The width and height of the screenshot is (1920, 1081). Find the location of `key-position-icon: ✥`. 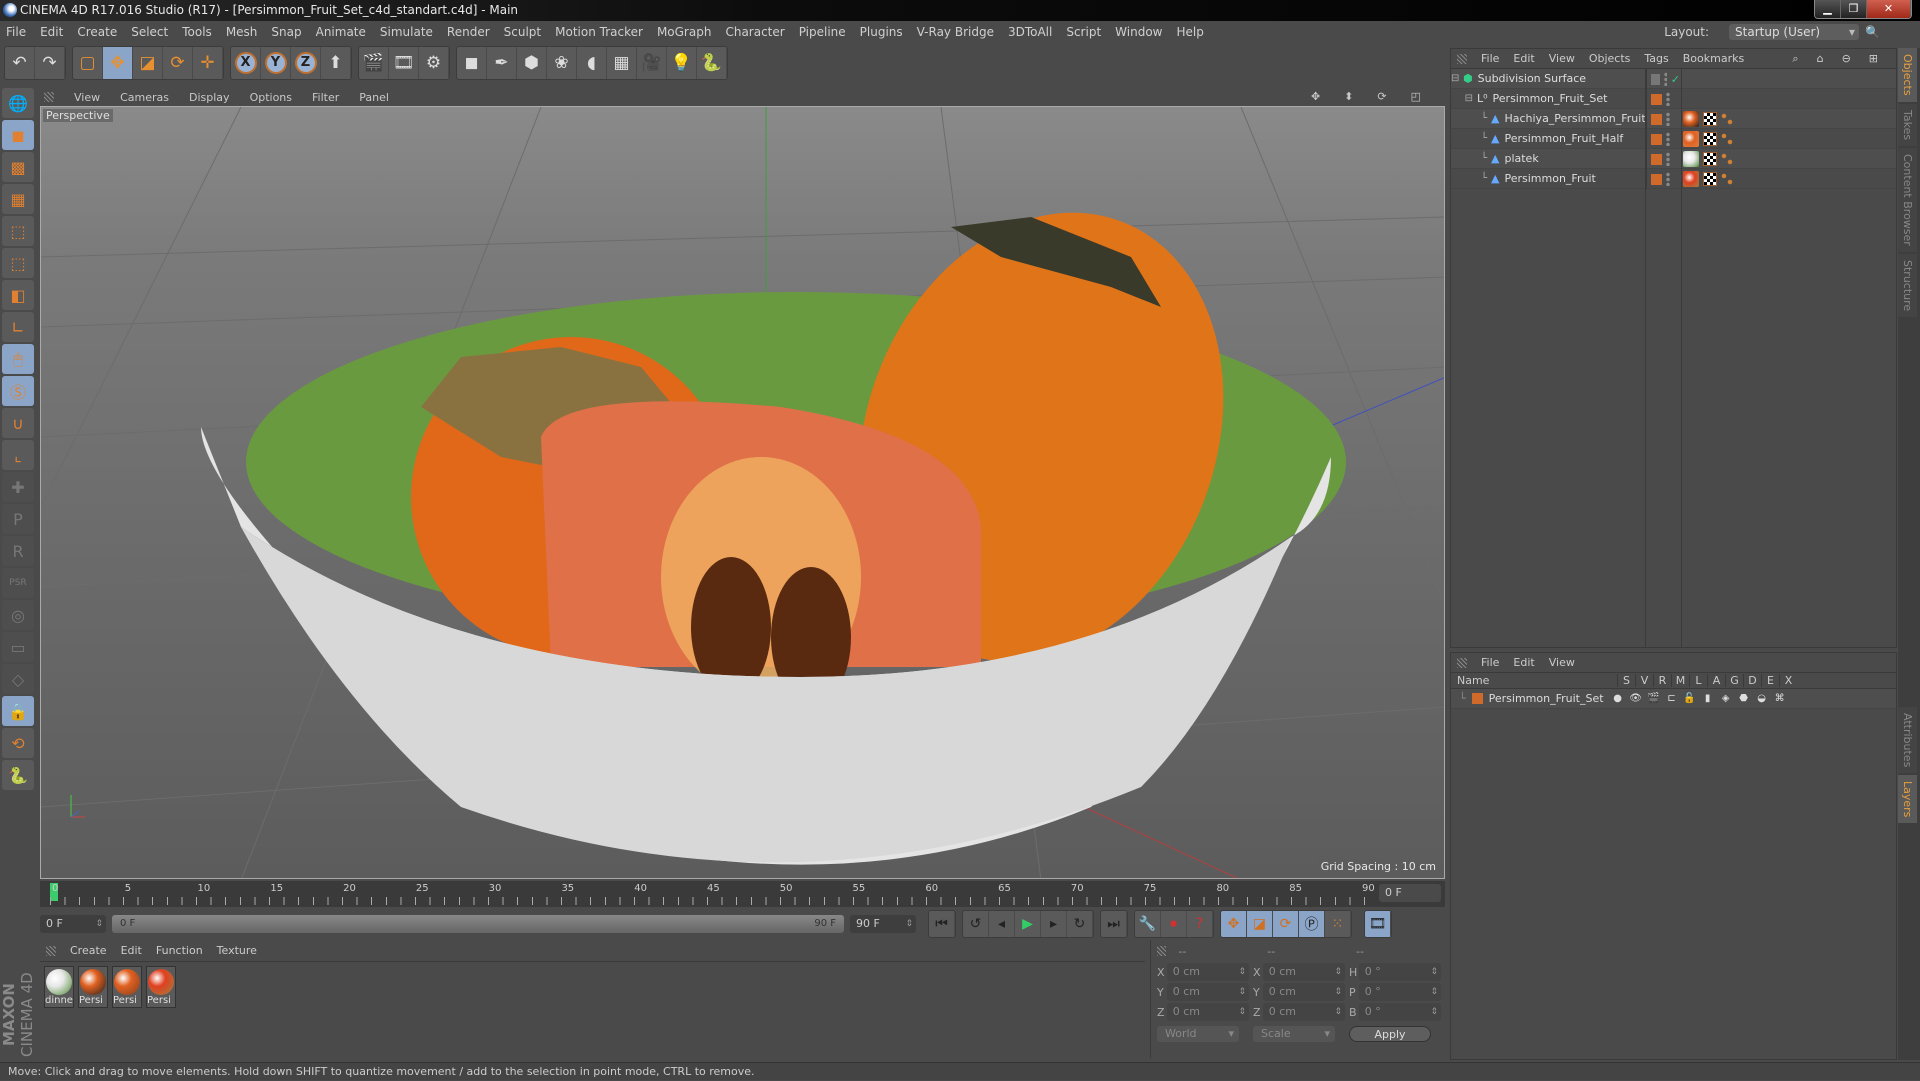

key-position-icon: ✥ is located at coordinates (1234, 924).